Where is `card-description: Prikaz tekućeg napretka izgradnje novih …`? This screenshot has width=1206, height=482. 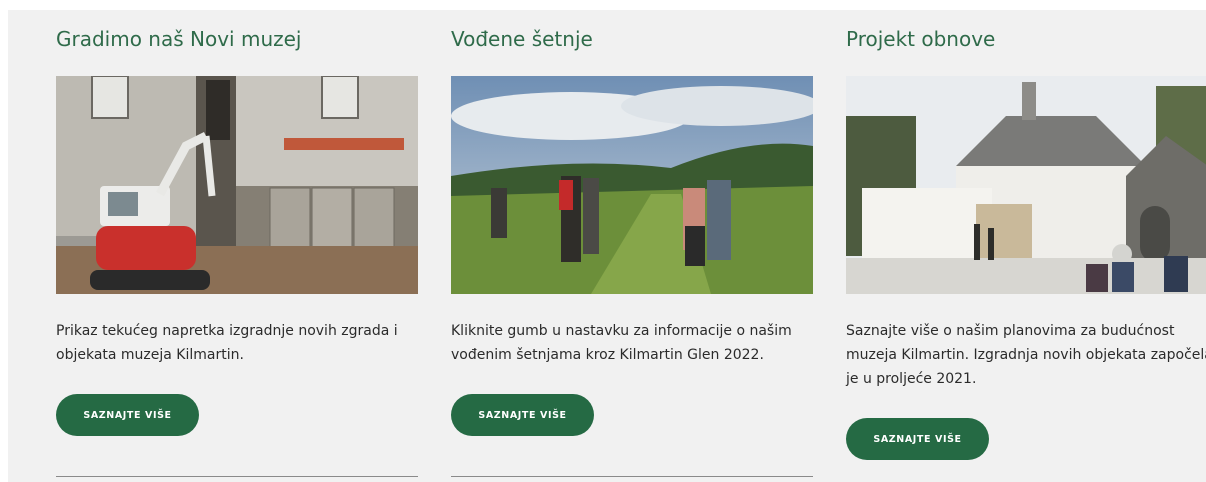
card-description: Prikaz tekućeg napretka izgradnje novih … is located at coordinates (227, 343).